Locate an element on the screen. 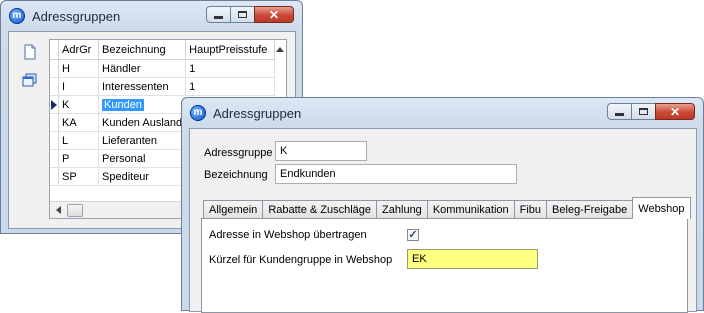 Image resolution: width=704 pixels, height=313 pixels. scroll-left-arrow-icon is located at coordinates (58, 210).